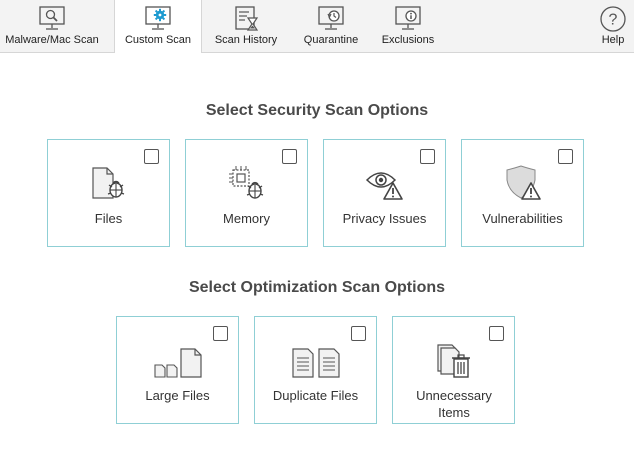 This screenshot has width=634, height=463. What do you see at coordinates (247, 18) in the screenshot?
I see `history-hourglass-icon` at bounding box center [247, 18].